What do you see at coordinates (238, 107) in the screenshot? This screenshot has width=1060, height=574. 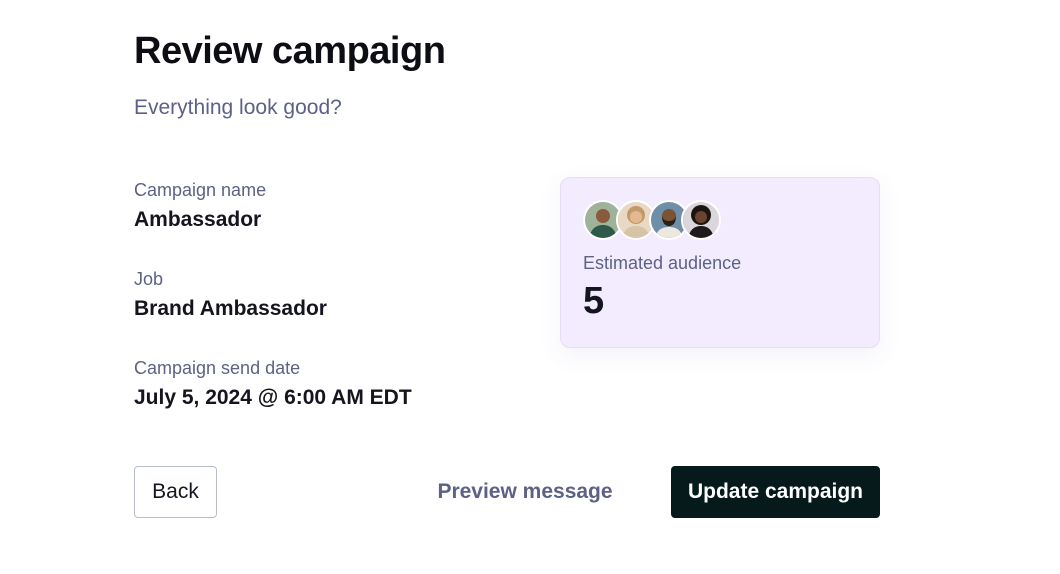 I see `page-subtitle: Everything look good?` at bounding box center [238, 107].